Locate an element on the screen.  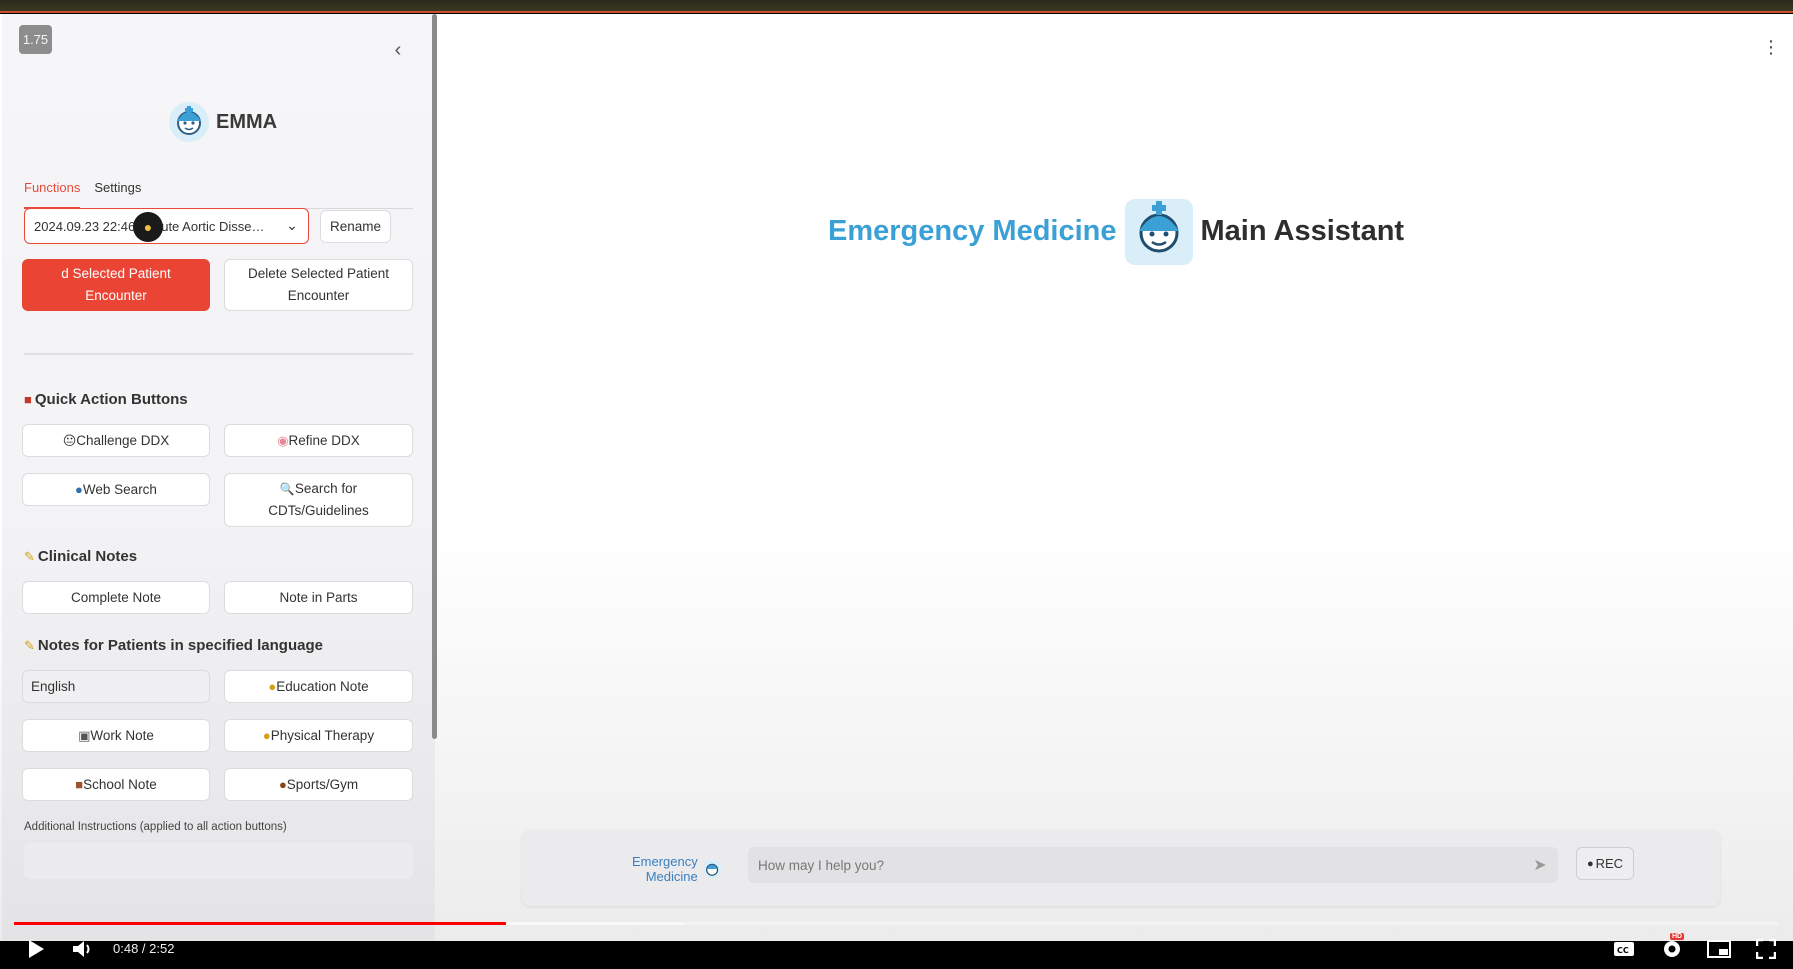
chat-brand-text: Emergency Medicine is located at coordinates (665, 869).